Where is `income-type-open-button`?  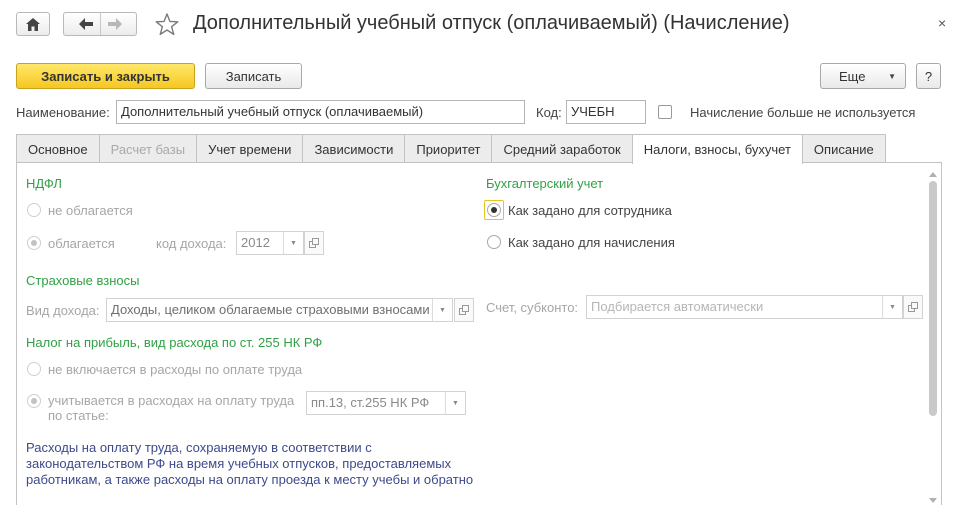 income-type-open-button is located at coordinates (464, 310).